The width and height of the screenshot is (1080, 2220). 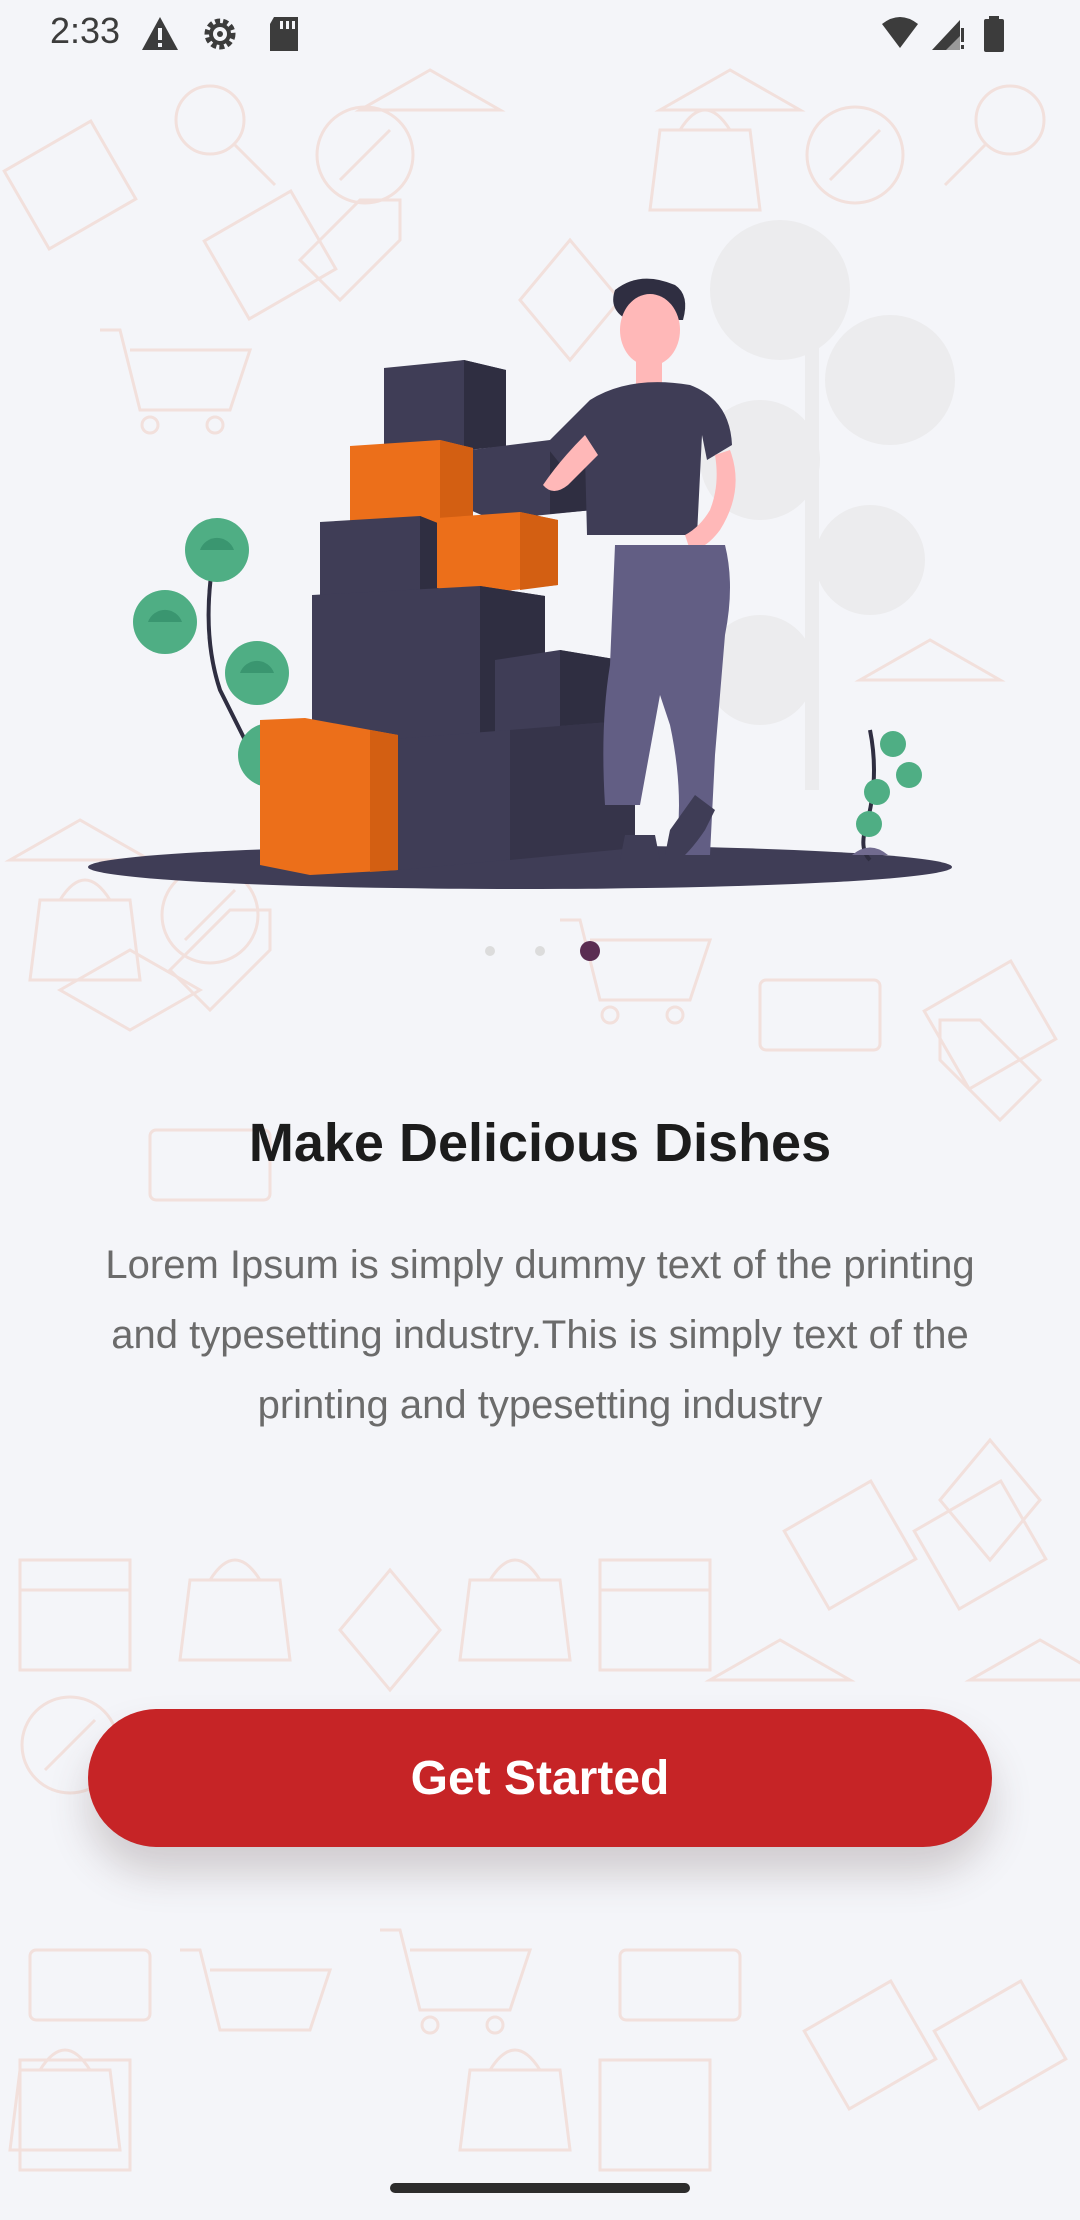 What do you see at coordinates (540, 1143) in the screenshot?
I see `onboarding-title: Make Delicious Dishes` at bounding box center [540, 1143].